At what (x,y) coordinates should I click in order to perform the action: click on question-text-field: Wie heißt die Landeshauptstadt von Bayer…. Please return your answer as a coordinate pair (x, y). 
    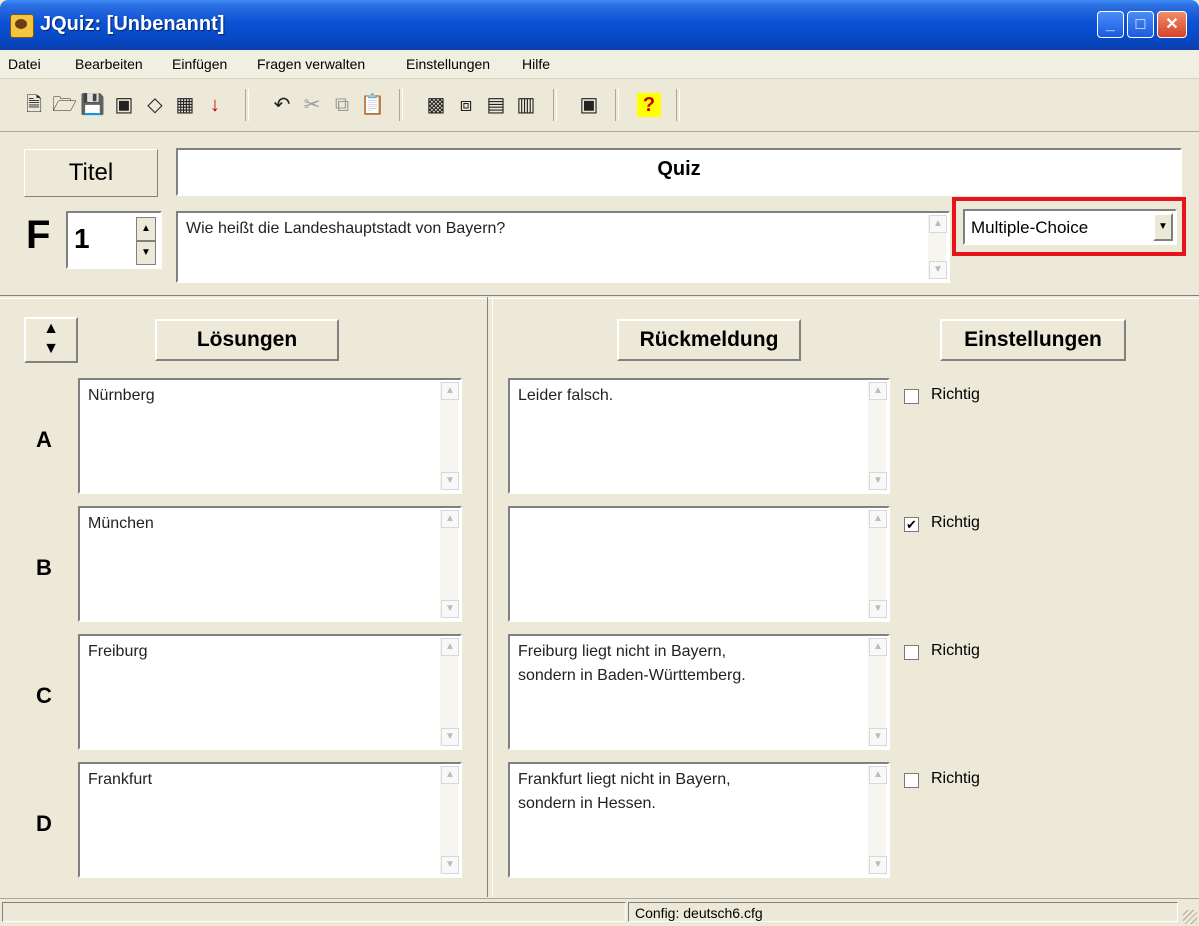
    Looking at the image, I should click on (563, 247).